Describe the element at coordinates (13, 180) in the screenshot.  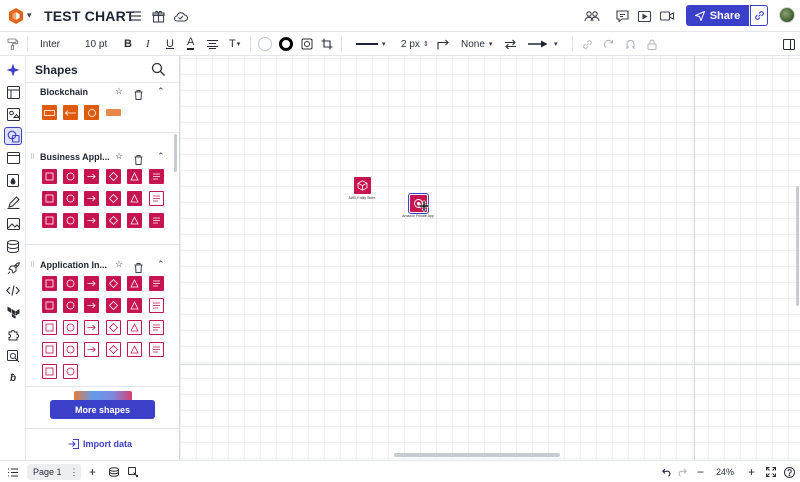
I see `fill-drop-icon` at that location.